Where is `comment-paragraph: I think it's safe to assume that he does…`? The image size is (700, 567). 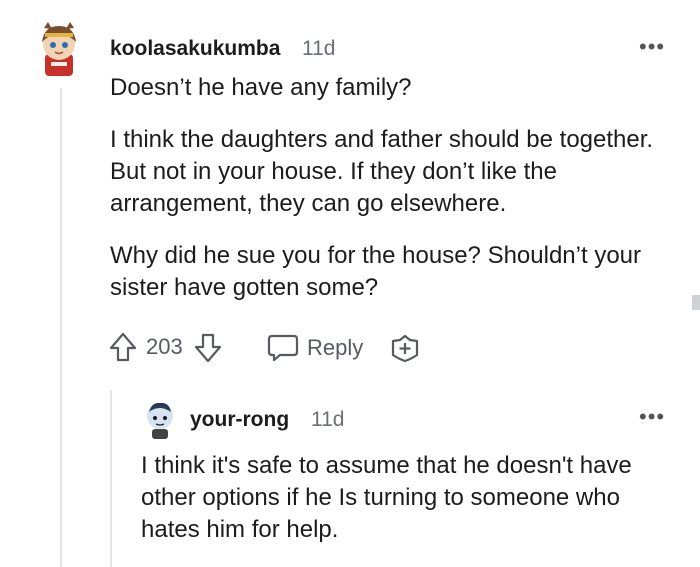 comment-paragraph: I think it's safe to assume that he does… is located at coordinates (386, 497).